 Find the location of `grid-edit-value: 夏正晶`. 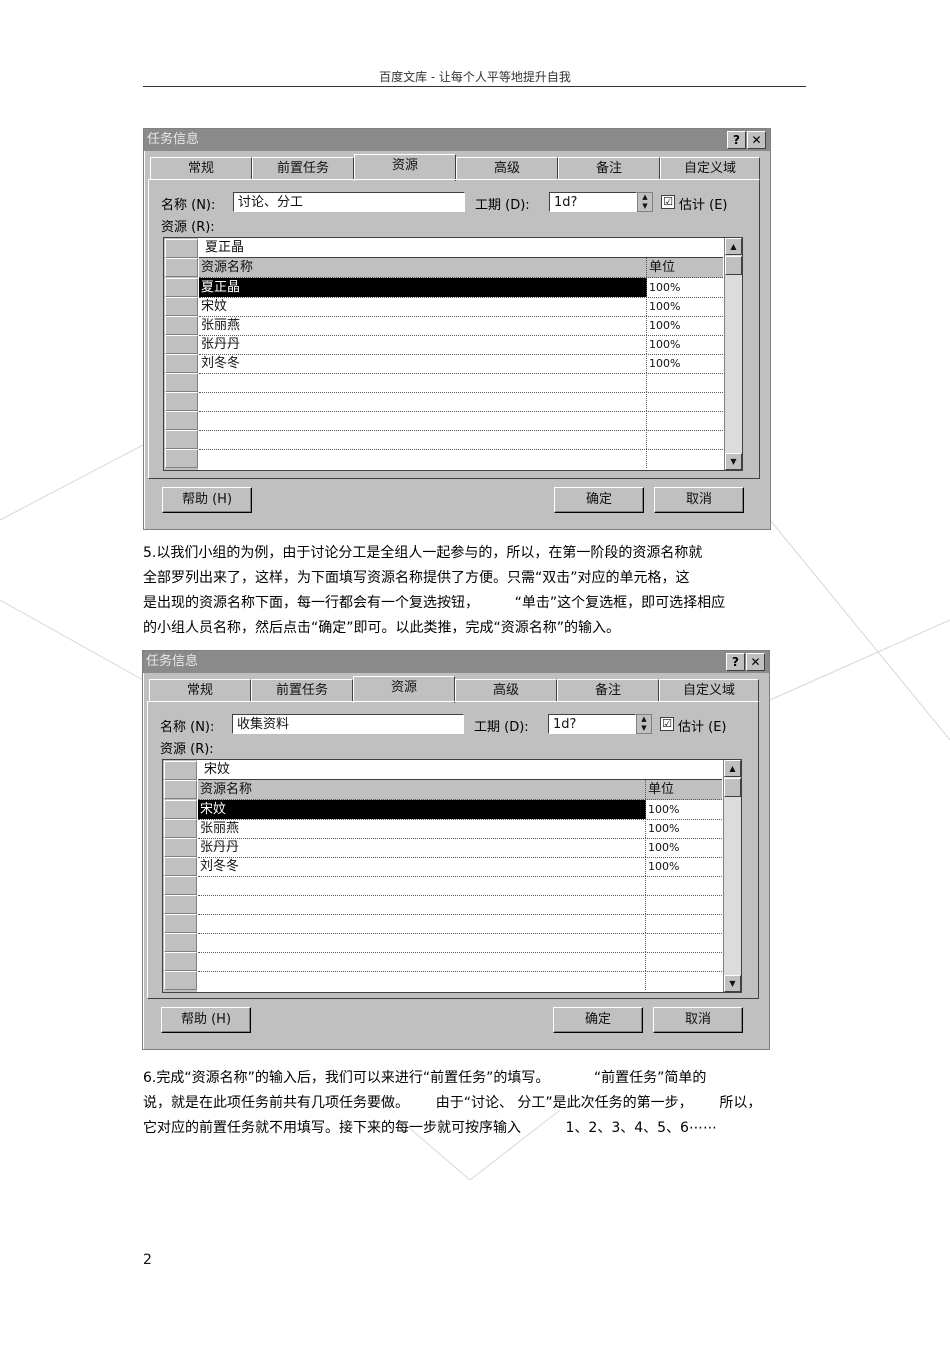

grid-edit-value: 夏正晶 is located at coordinates (461, 247).